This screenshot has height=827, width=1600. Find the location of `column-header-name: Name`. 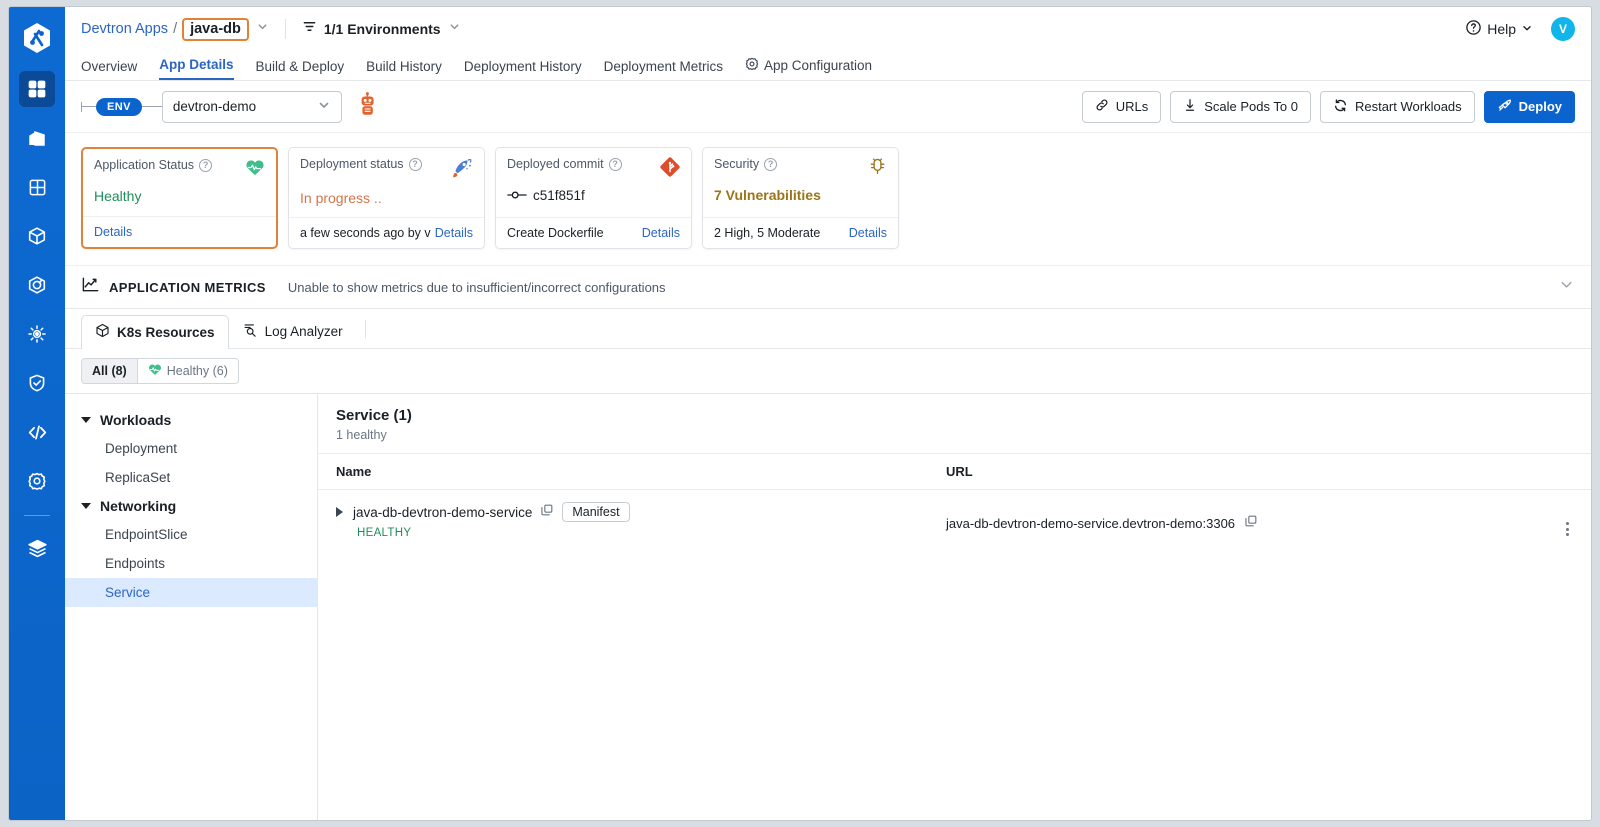

column-header-name: Name is located at coordinates (641, 471).